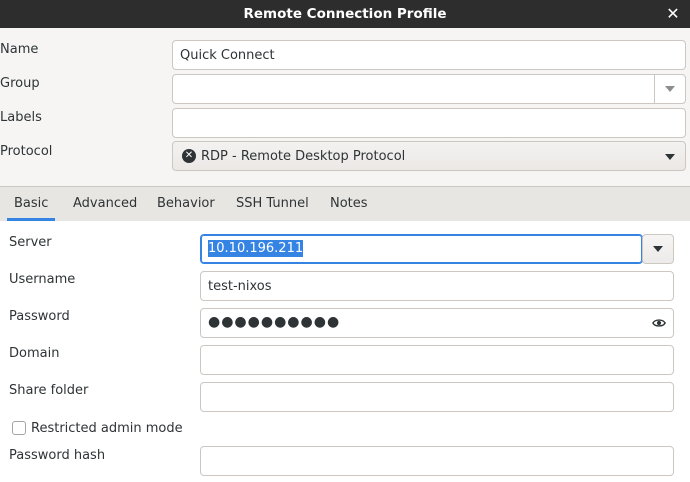 The image size is (690, 482). I want to click on restricted-admin-label: Restricted admin mode, so click(107, 428).